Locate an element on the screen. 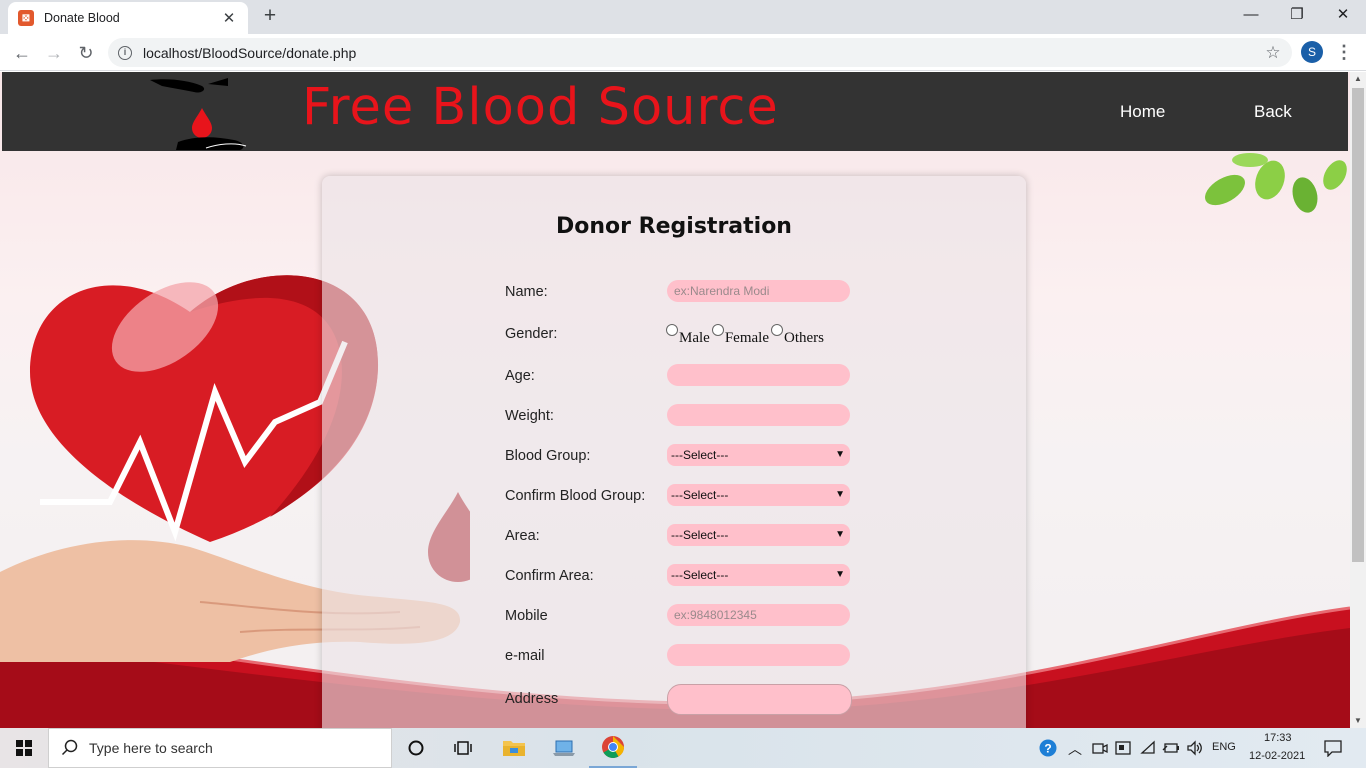  label-confirm-area: Confirm Area: is located at coordinates (549, 576).